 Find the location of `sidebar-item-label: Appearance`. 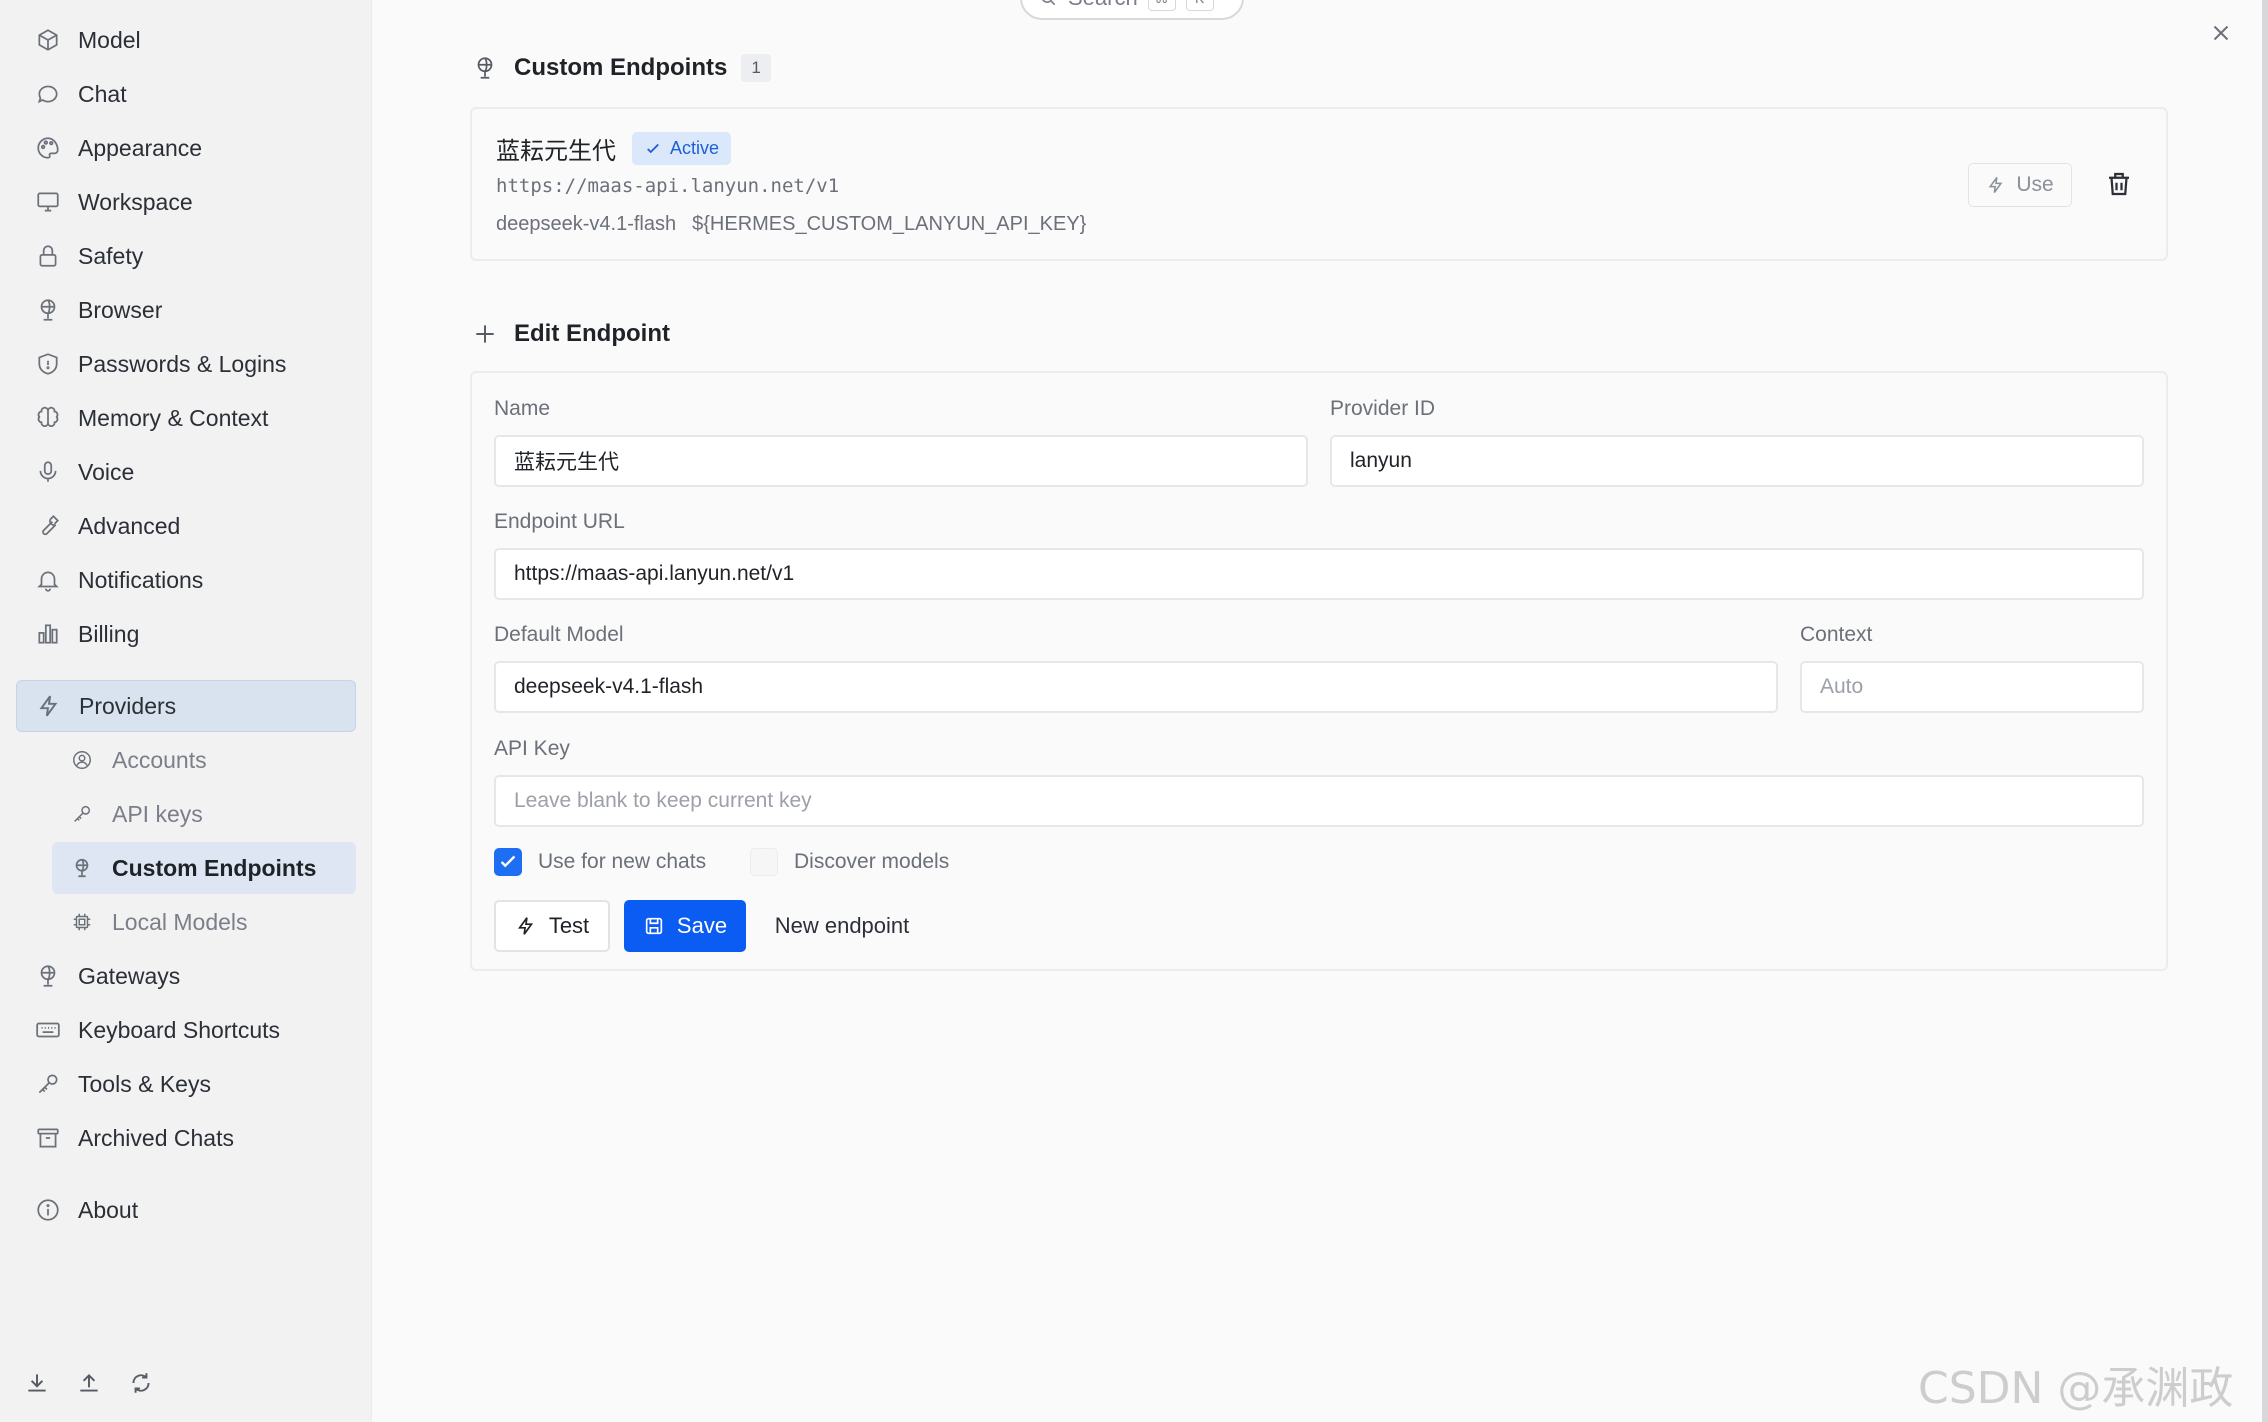

sidebar-item-label: Appearance is located at coordinates (140, 147).